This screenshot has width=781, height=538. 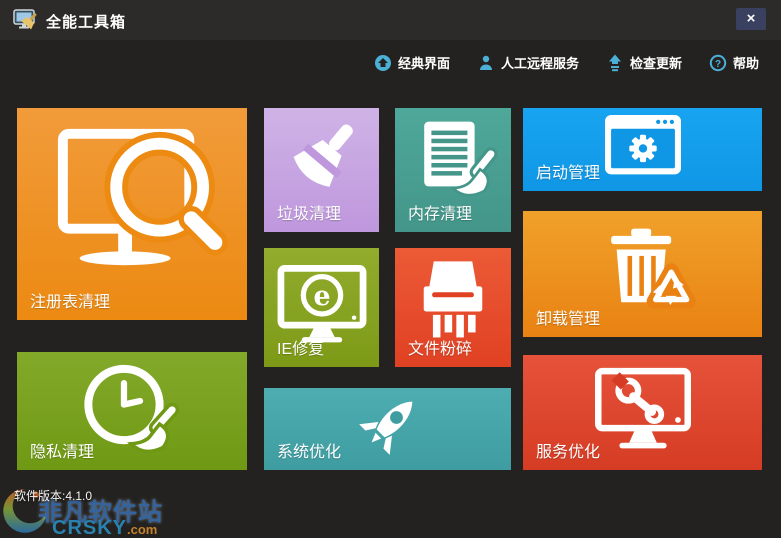 What do you see at coordinates (453, 307) in the screenshot?
I see `tile-file-shred: 文件粉碎` at bounding box center [453, 307].